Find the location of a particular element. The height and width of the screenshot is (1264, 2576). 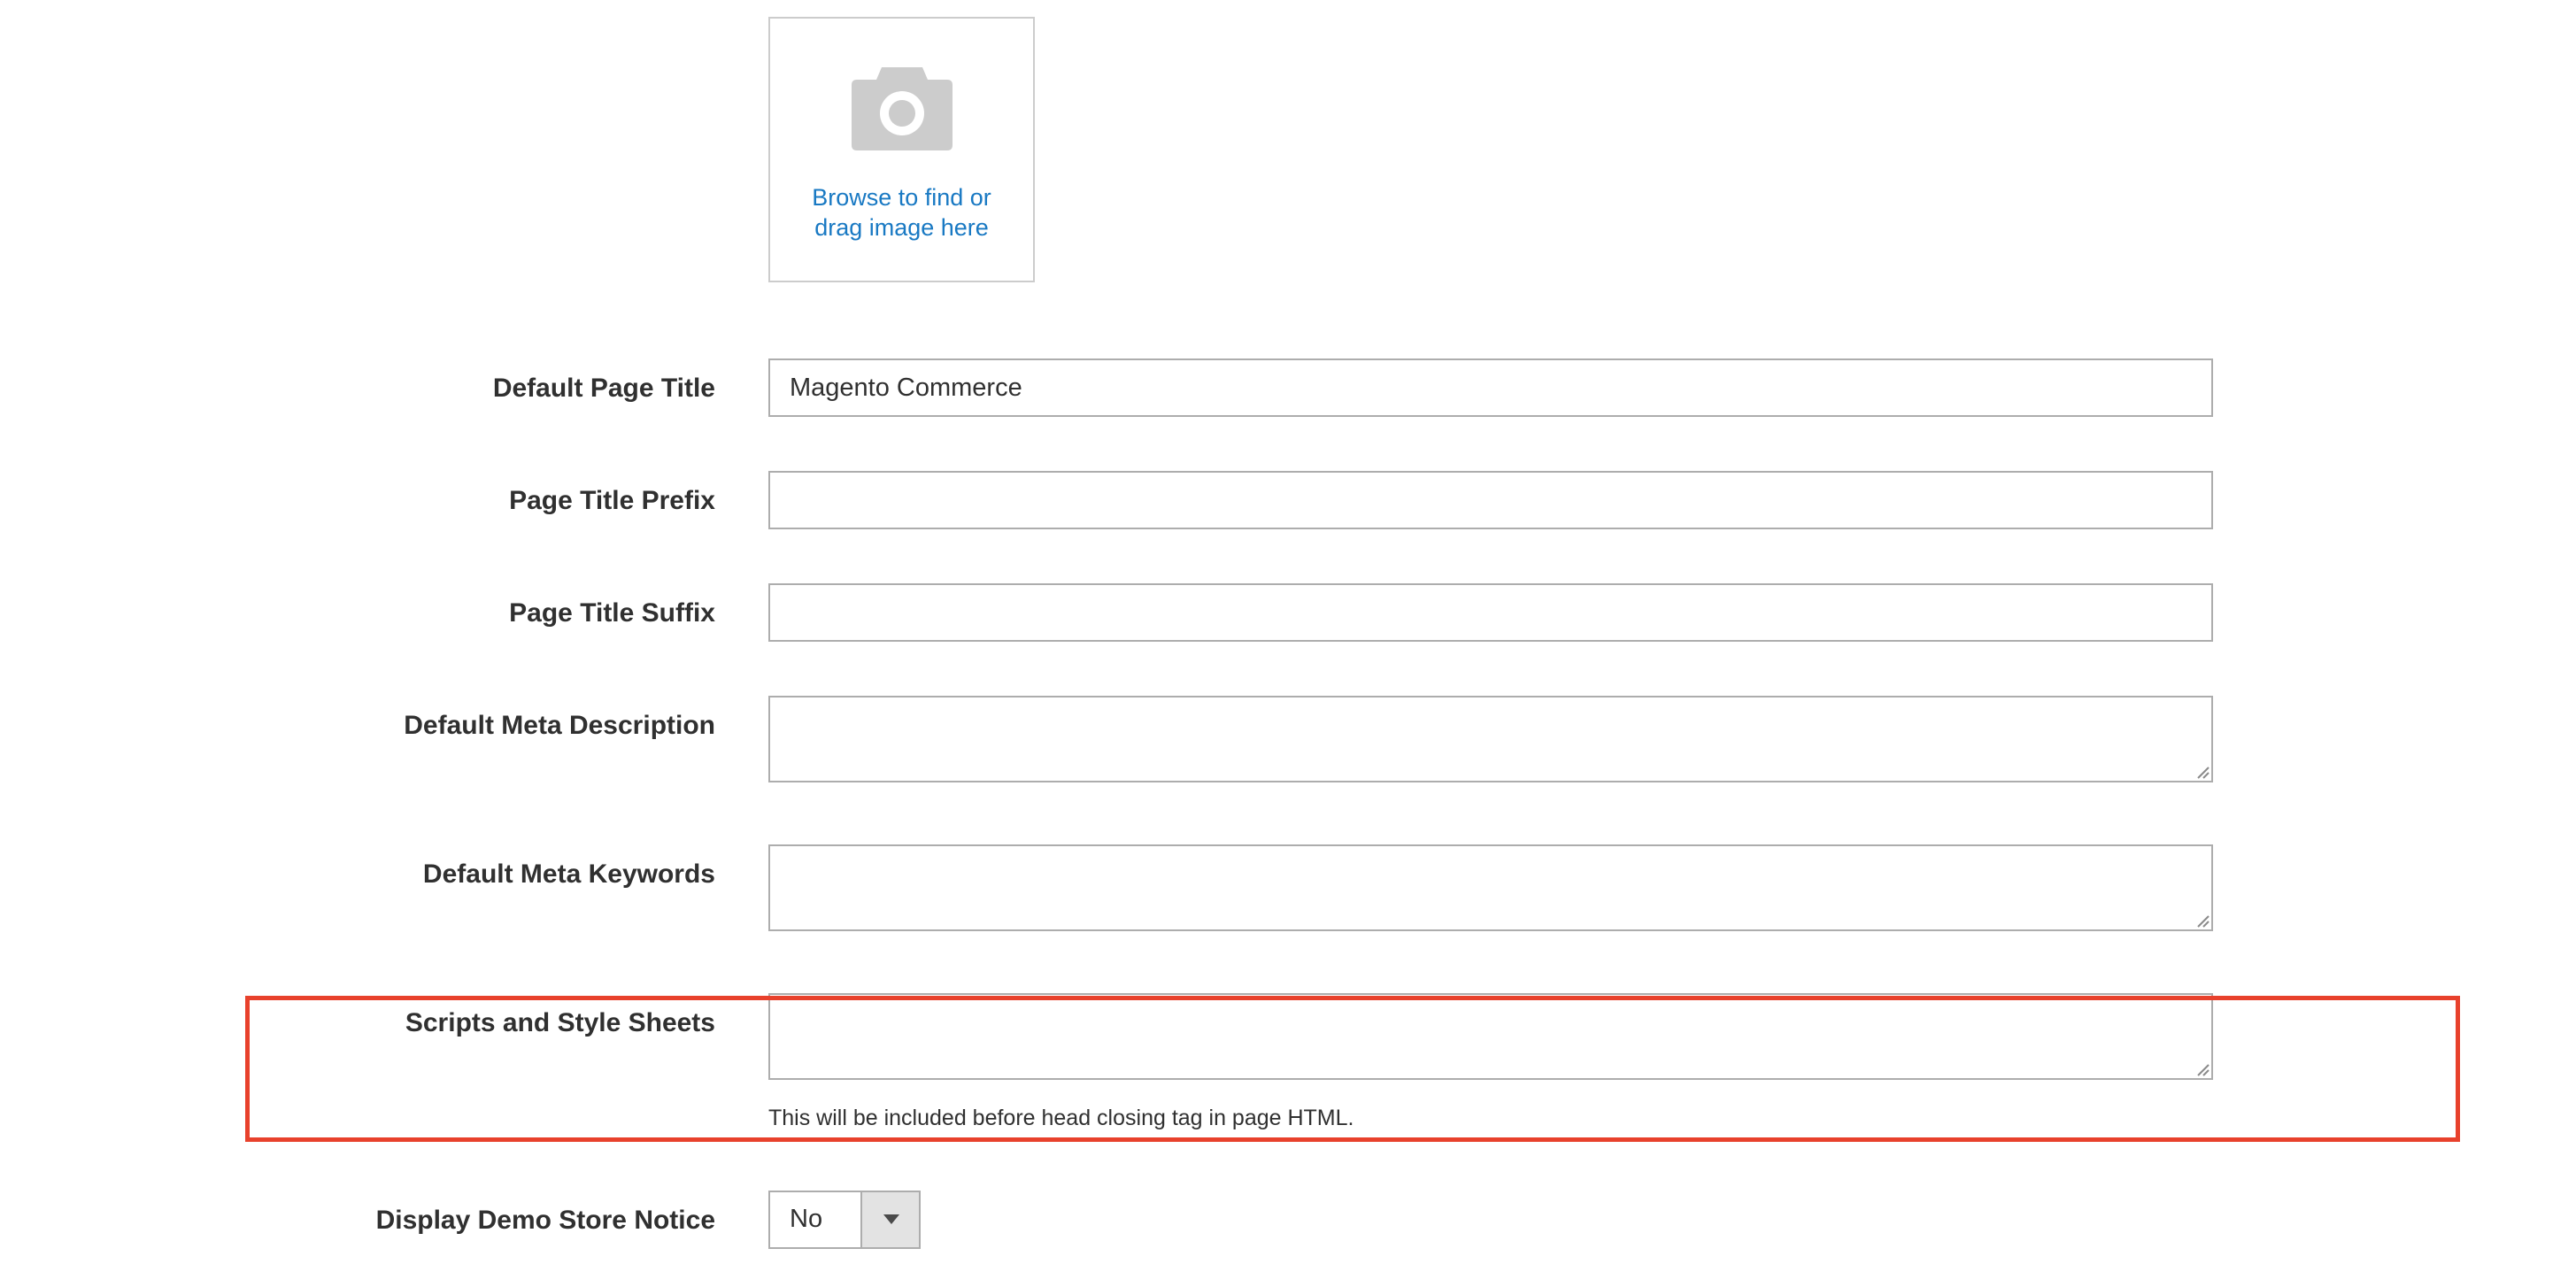

browse-link: Browse to find or drag image here is located at coordinates (901, 212).